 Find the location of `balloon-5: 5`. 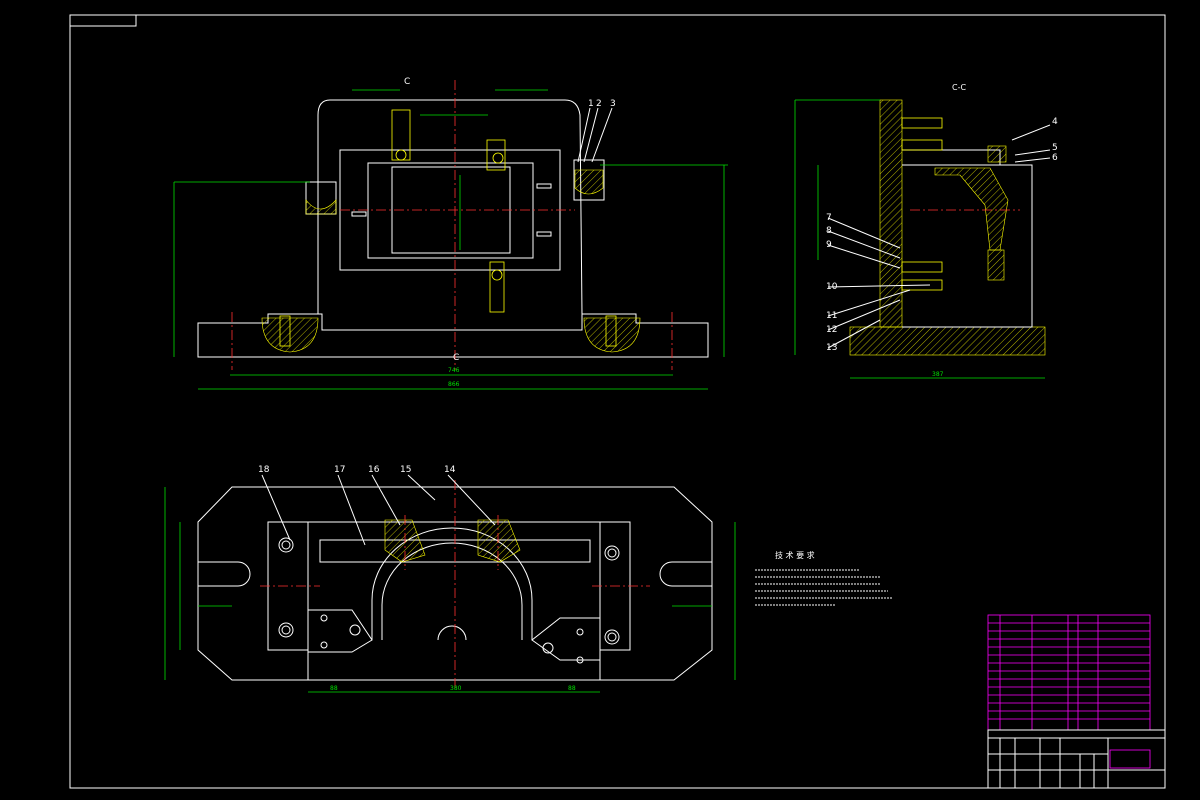

balloon-5: 5 is located at coordinates (1055, 148).